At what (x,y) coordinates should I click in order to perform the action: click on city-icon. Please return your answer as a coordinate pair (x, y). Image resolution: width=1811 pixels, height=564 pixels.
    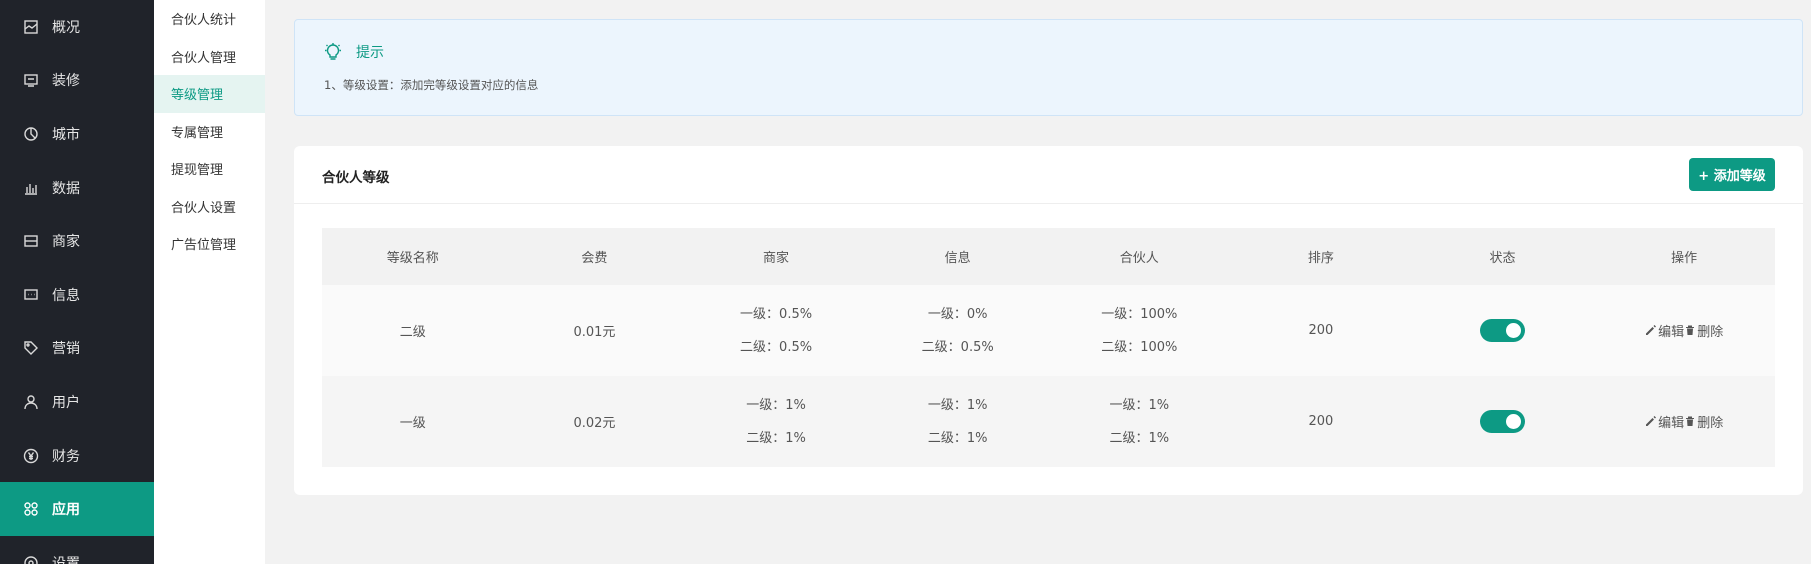
    Looking at the image, I should click on (31, 134).